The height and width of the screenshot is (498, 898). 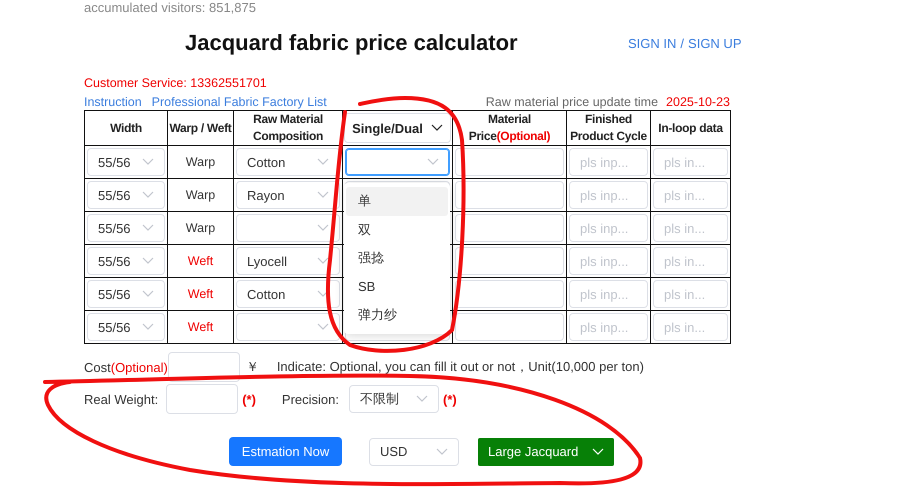 What do you see at coordinates (288, 195) in the screenshot?
I see `material-select: Rayon` at bounding box center [288, 195].